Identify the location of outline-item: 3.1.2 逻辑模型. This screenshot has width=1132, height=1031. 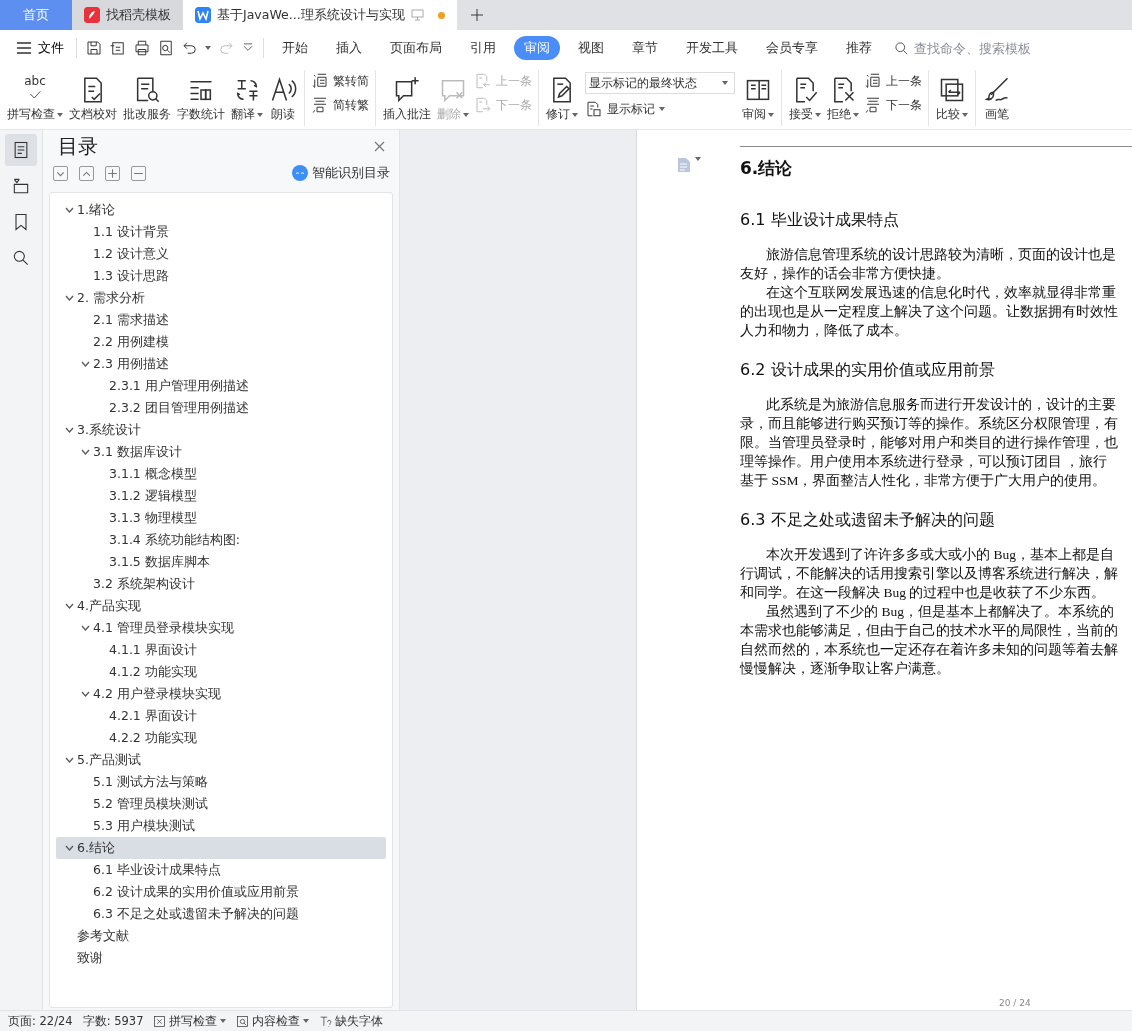
(221, 496).